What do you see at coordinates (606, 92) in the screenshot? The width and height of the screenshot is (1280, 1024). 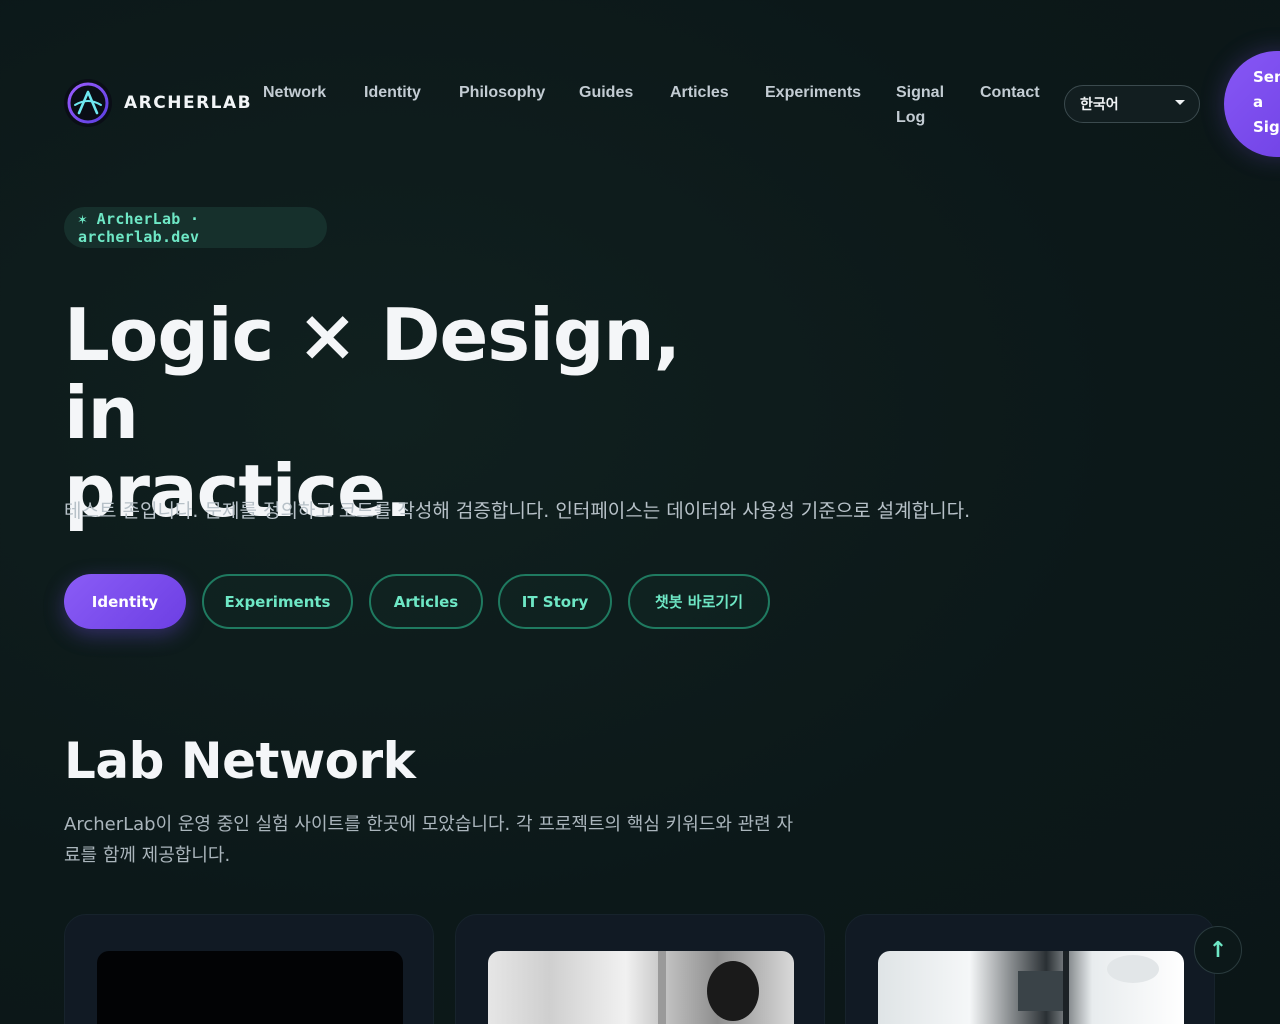 I see `nav-guides: Guides` at bounding box center [606, 92].